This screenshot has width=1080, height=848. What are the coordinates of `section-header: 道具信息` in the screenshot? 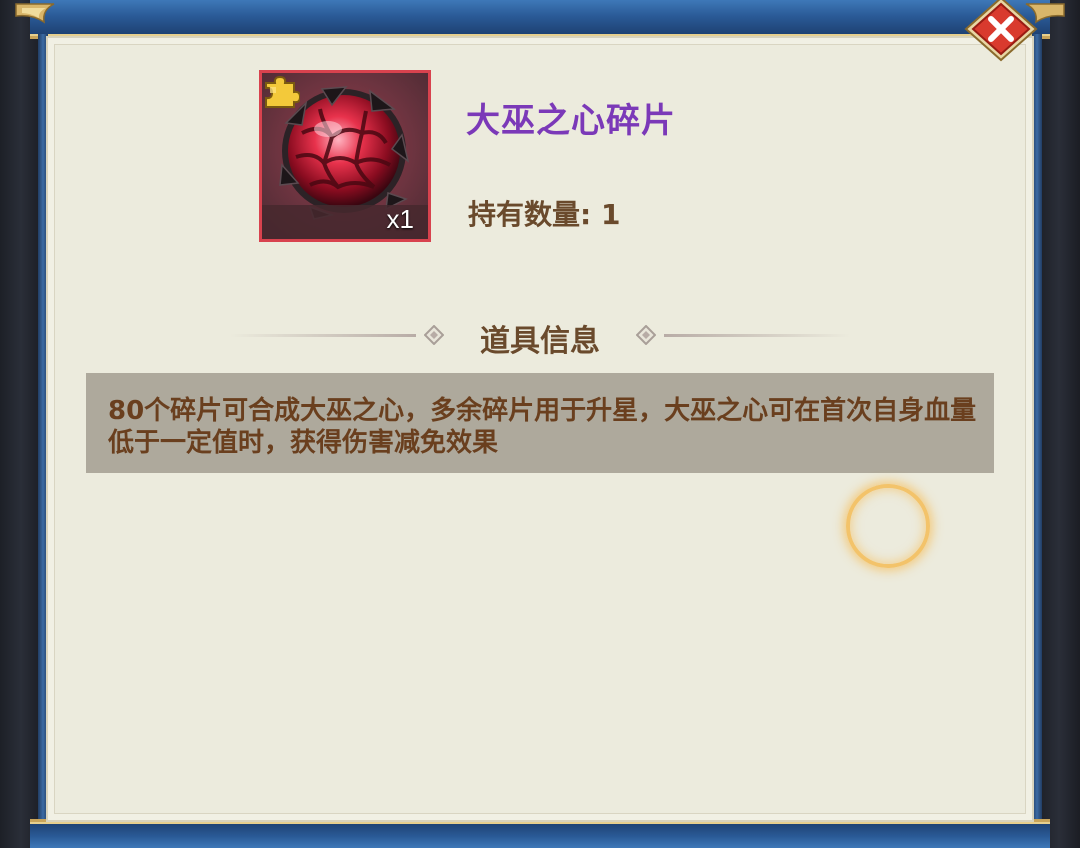 It's located at (540, 336).